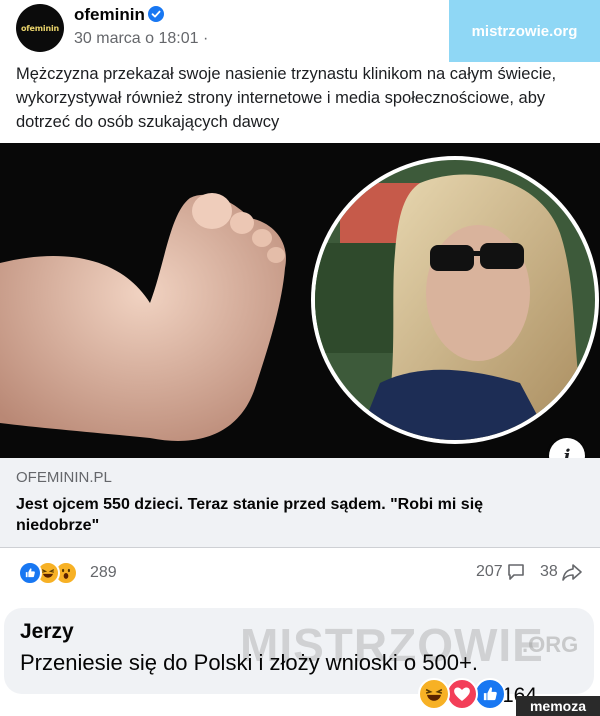 This screenshot has width=600, height=716. Describe the element at coordinates (64, 477) in the screenshot. I see `link-domain: OFEMININ.PL` at that location.